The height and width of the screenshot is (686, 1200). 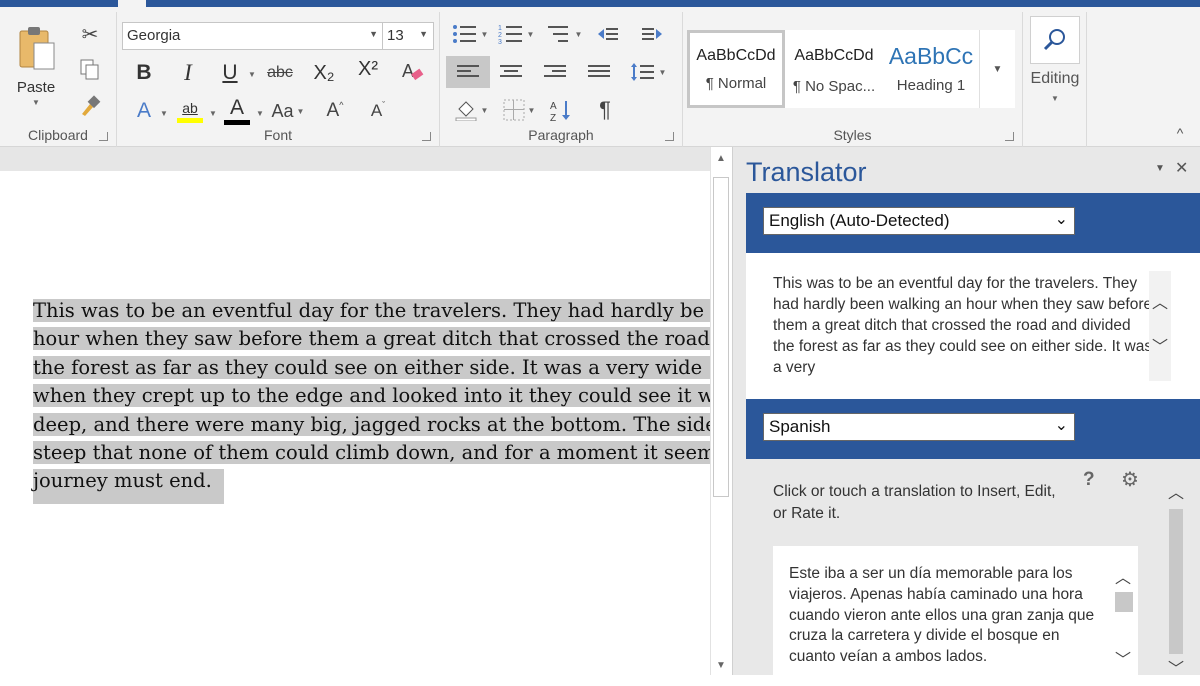 I want to click on increase-indent-icon, so click(x=652, y=34).